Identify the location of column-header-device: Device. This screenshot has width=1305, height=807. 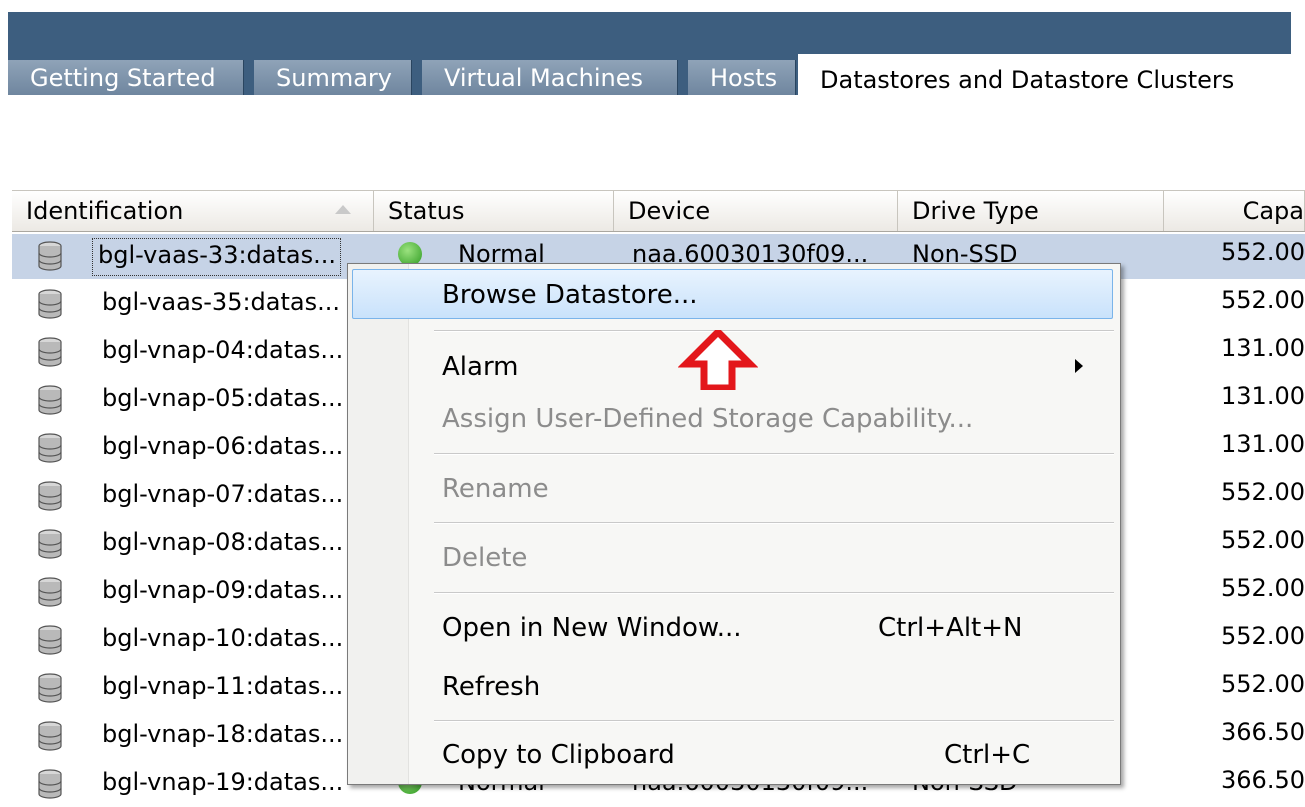
(756, 211).